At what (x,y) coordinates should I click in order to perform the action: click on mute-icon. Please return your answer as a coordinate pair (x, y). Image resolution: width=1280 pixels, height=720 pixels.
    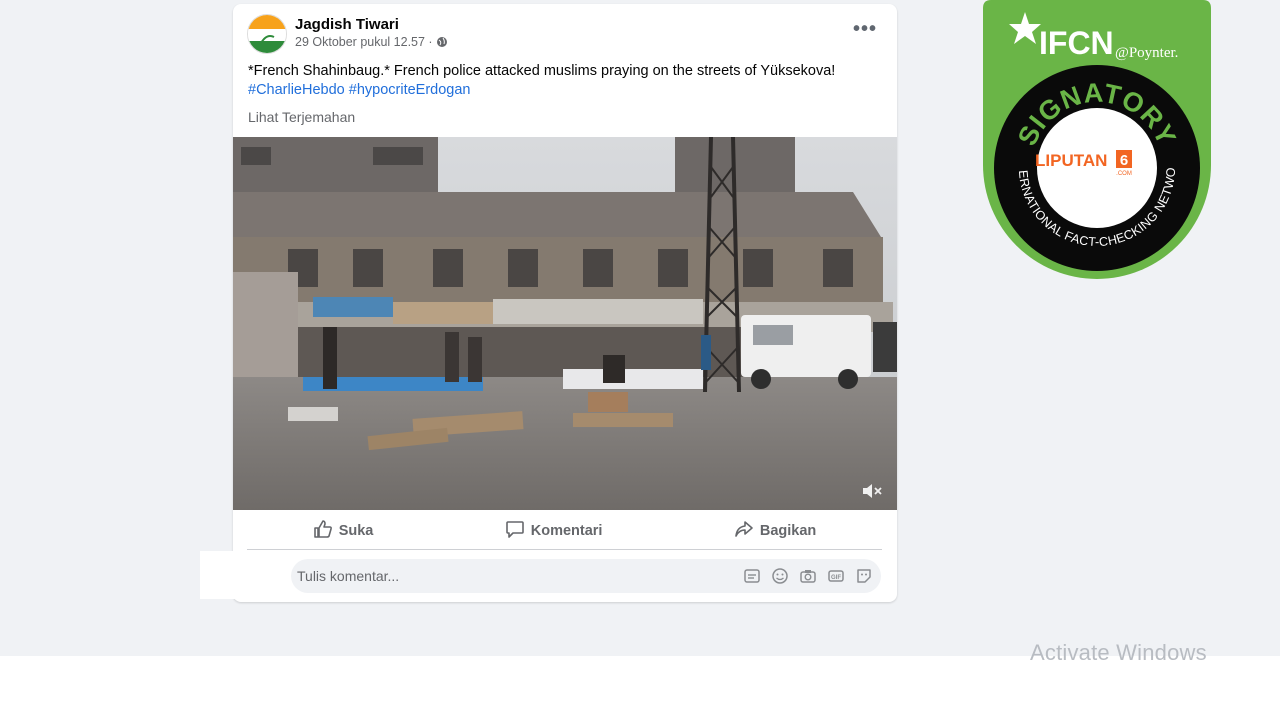
    Looking at the image, I should click on (872, 491).